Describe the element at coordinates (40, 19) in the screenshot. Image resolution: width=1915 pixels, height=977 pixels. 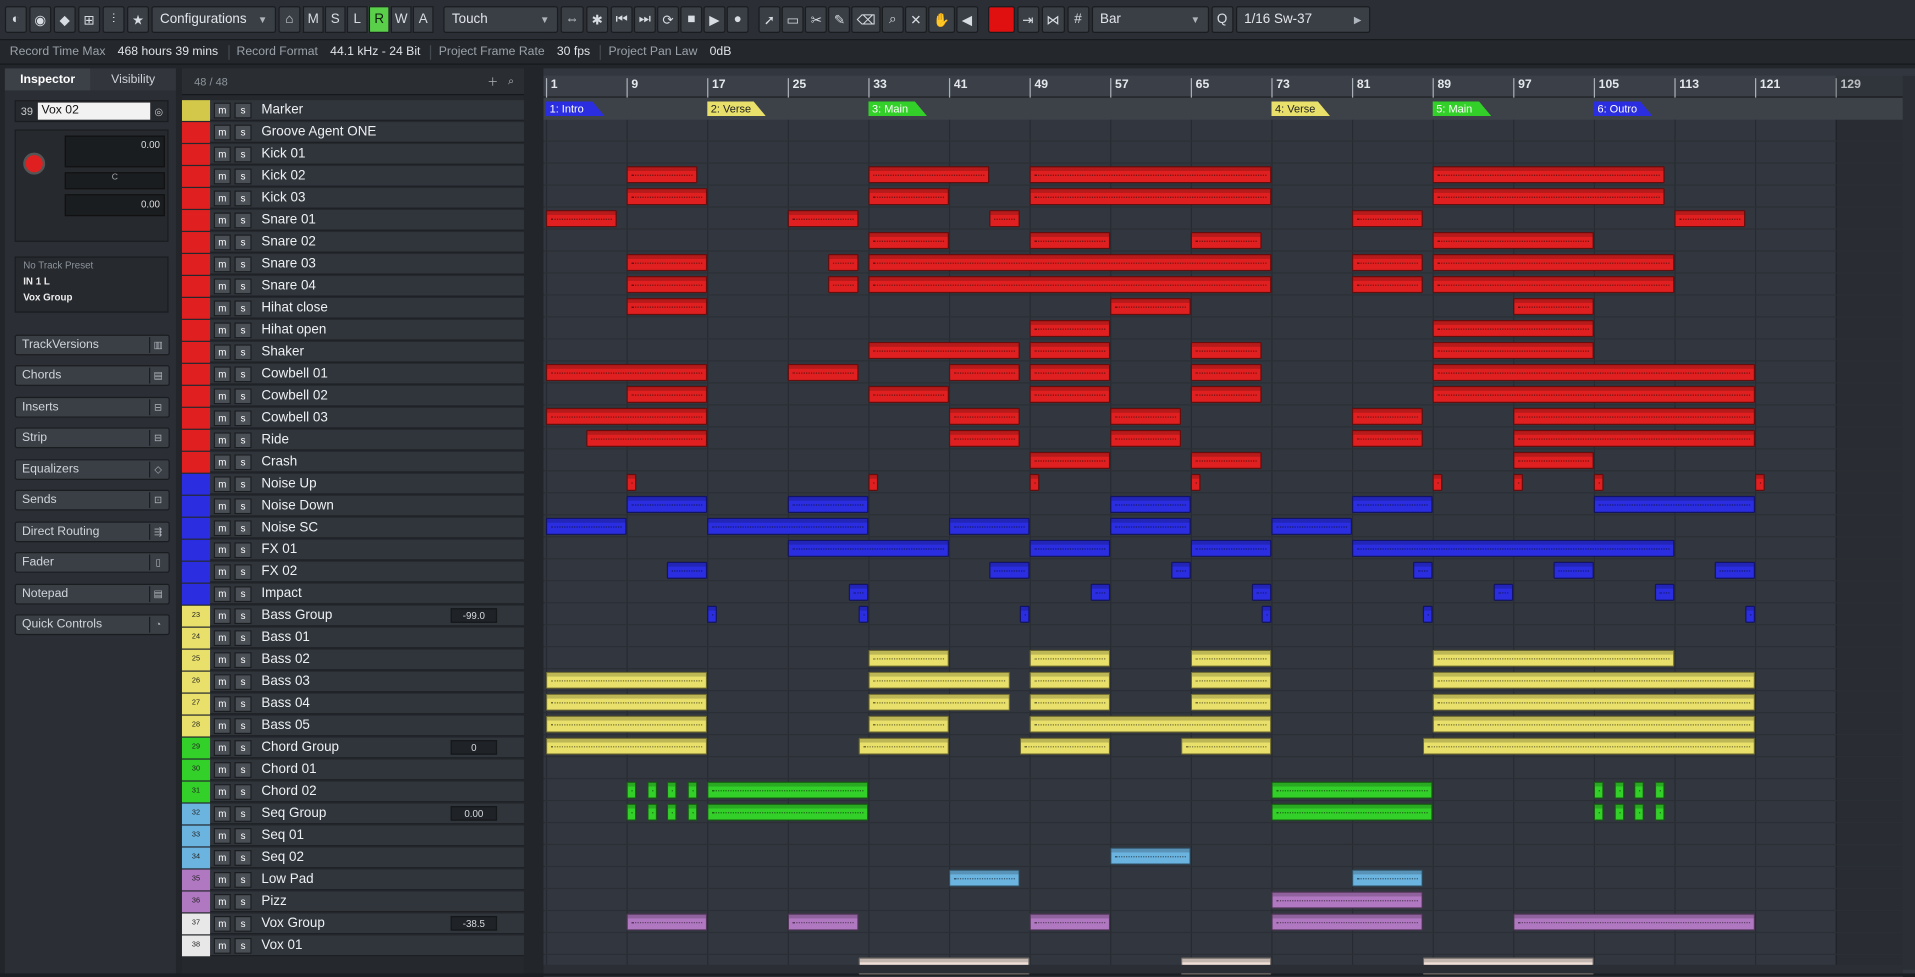
I see `settings-icon: ◉` at that location.